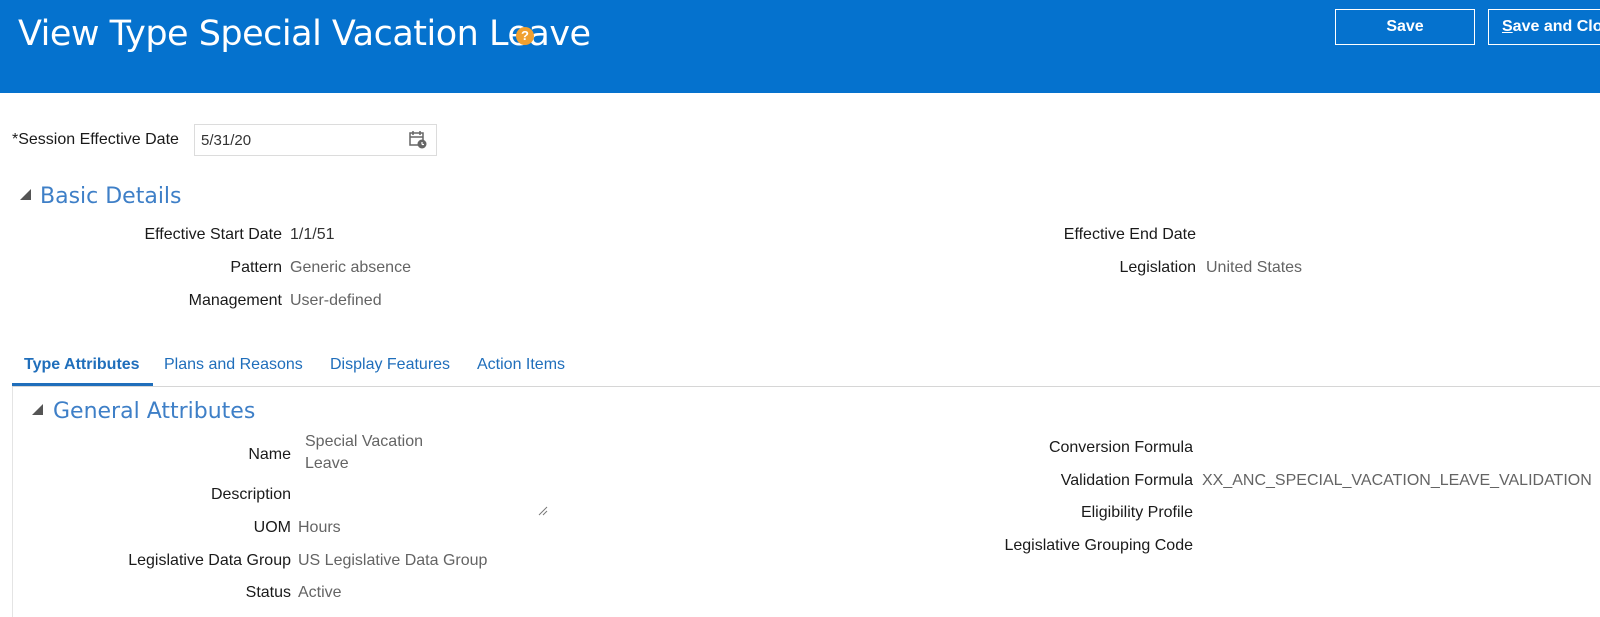  I want to click on description-textarea, so click(426, 505).